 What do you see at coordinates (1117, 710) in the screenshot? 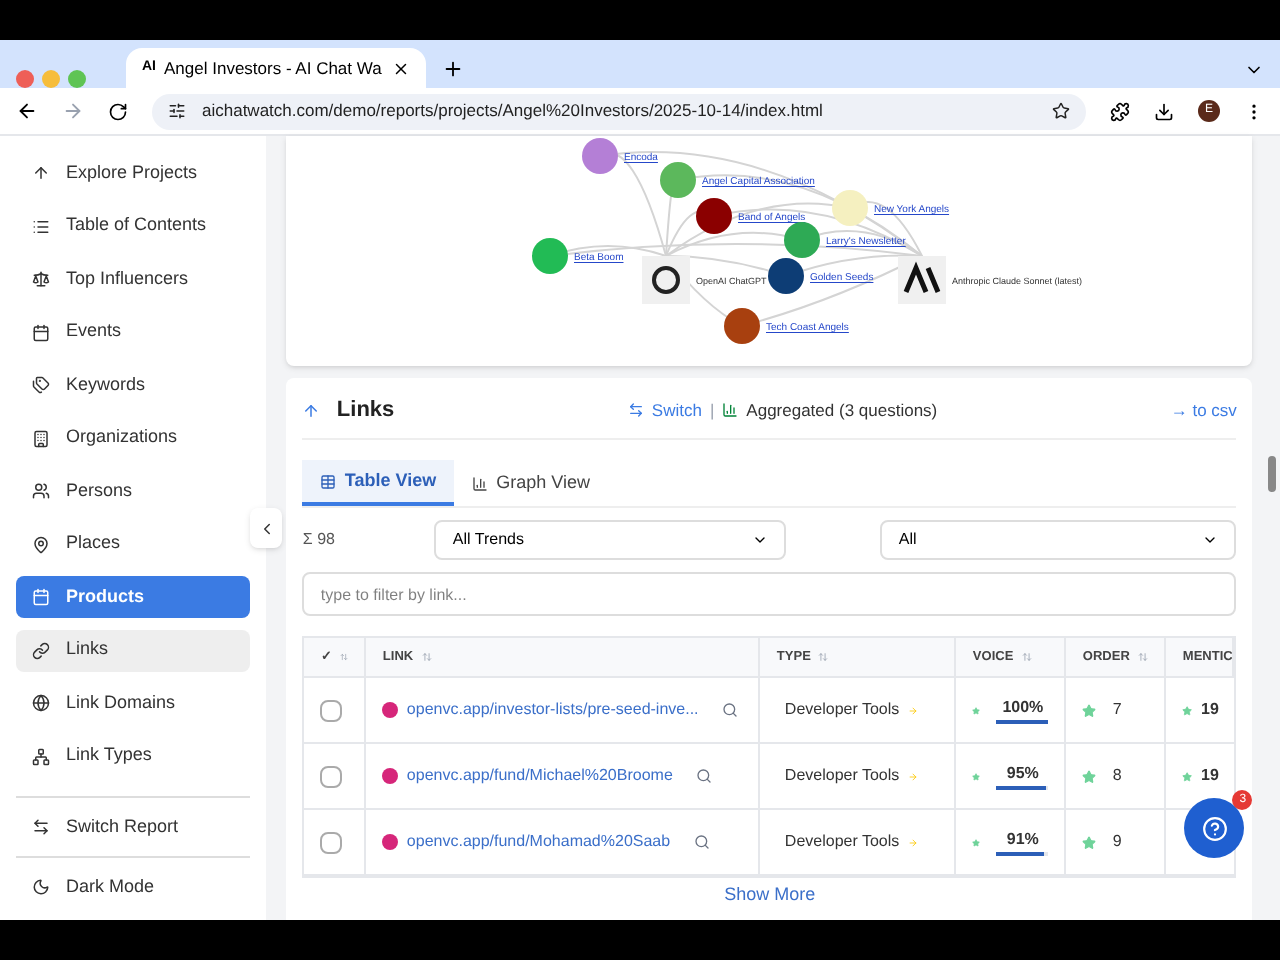
I see `order-value: 7` at bounding box center [1117, 710].